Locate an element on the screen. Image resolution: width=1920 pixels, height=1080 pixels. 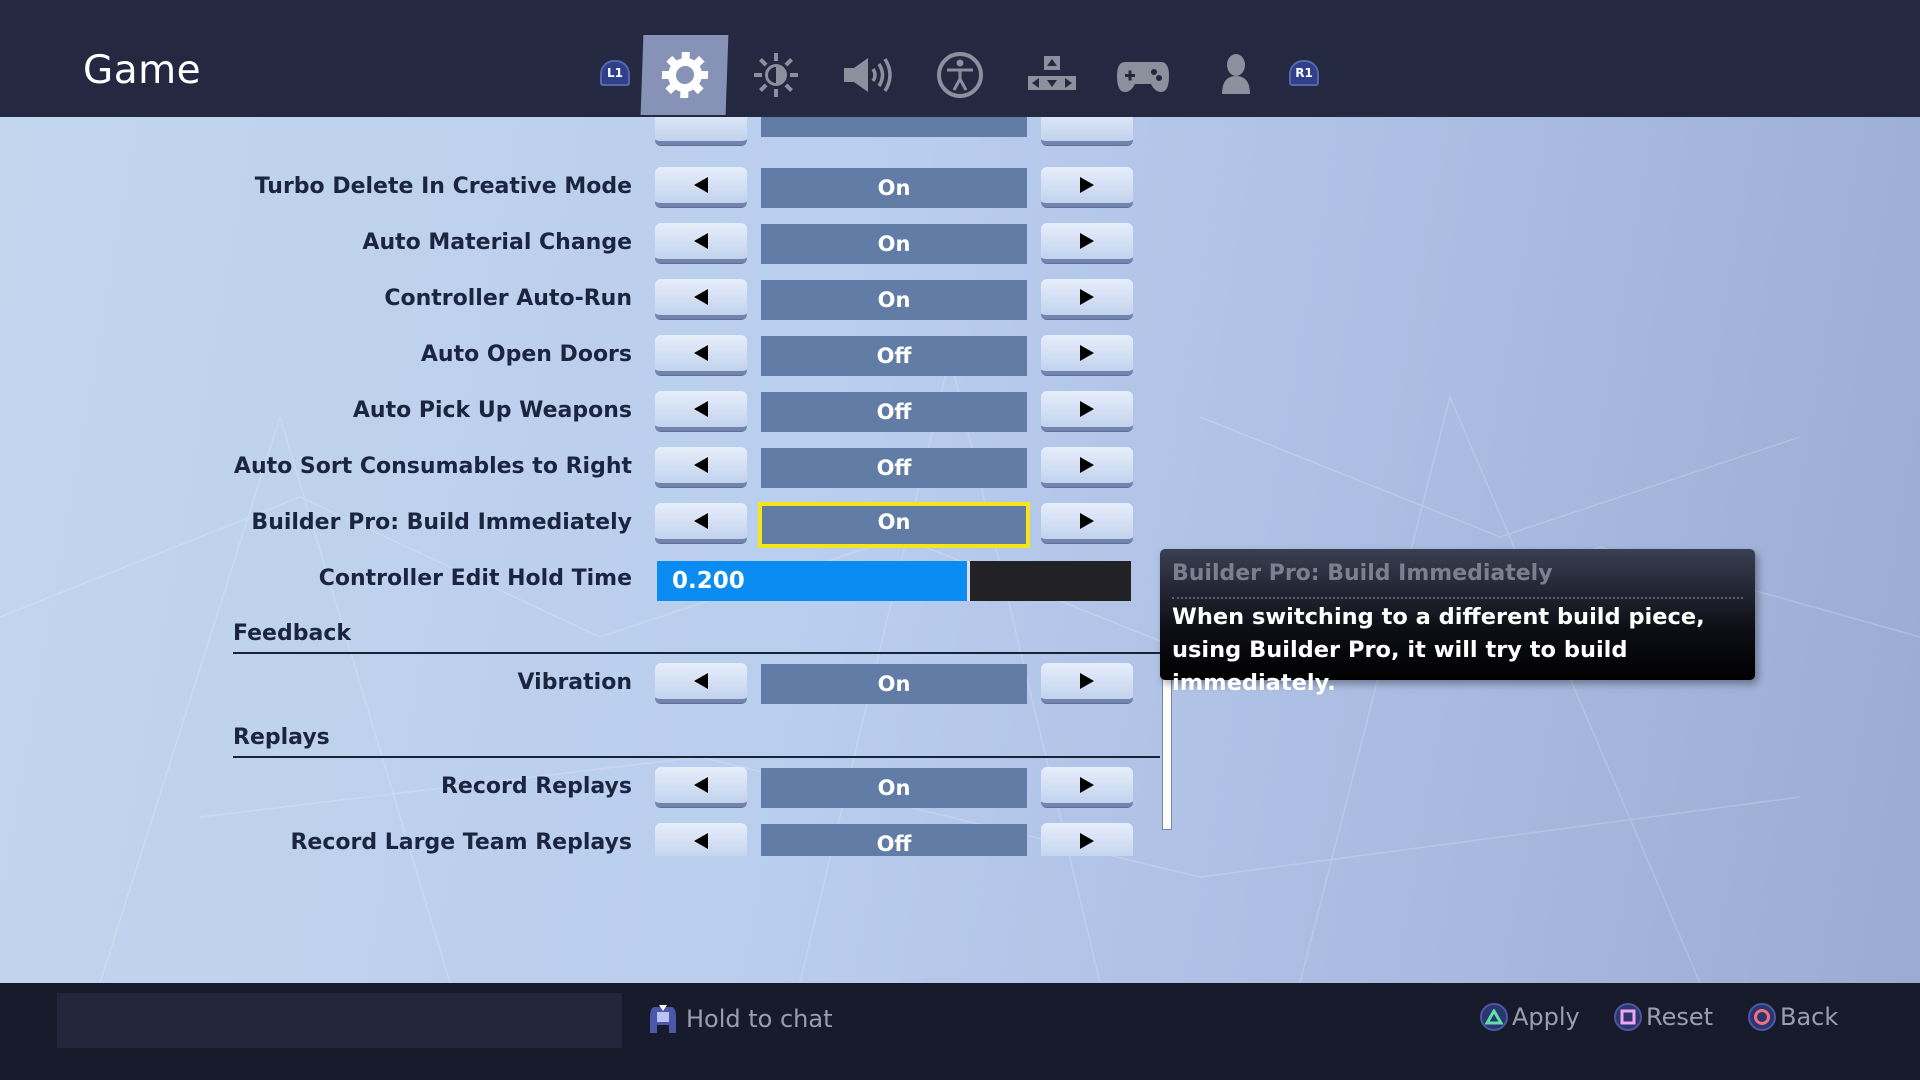
slider-row: Controller Edit Hold Time 0.200 is located at coordinates (600, 579).